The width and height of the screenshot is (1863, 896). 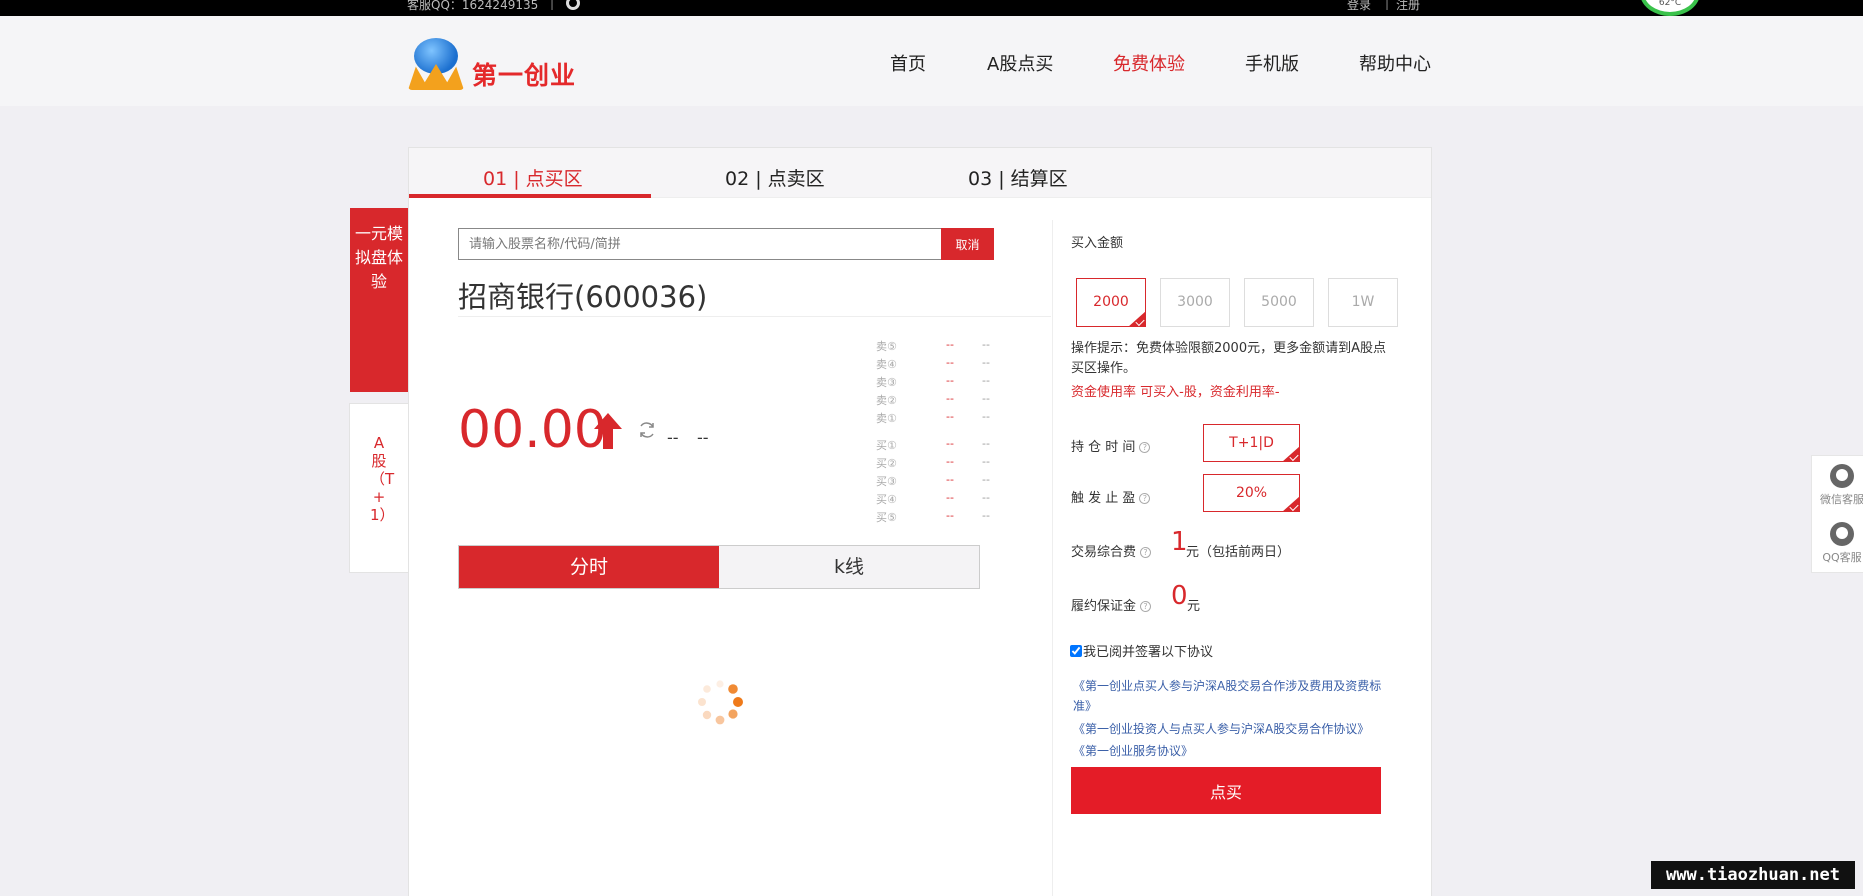 I want to click on take-profit-value: 20%, so click(x=1251, y=493).